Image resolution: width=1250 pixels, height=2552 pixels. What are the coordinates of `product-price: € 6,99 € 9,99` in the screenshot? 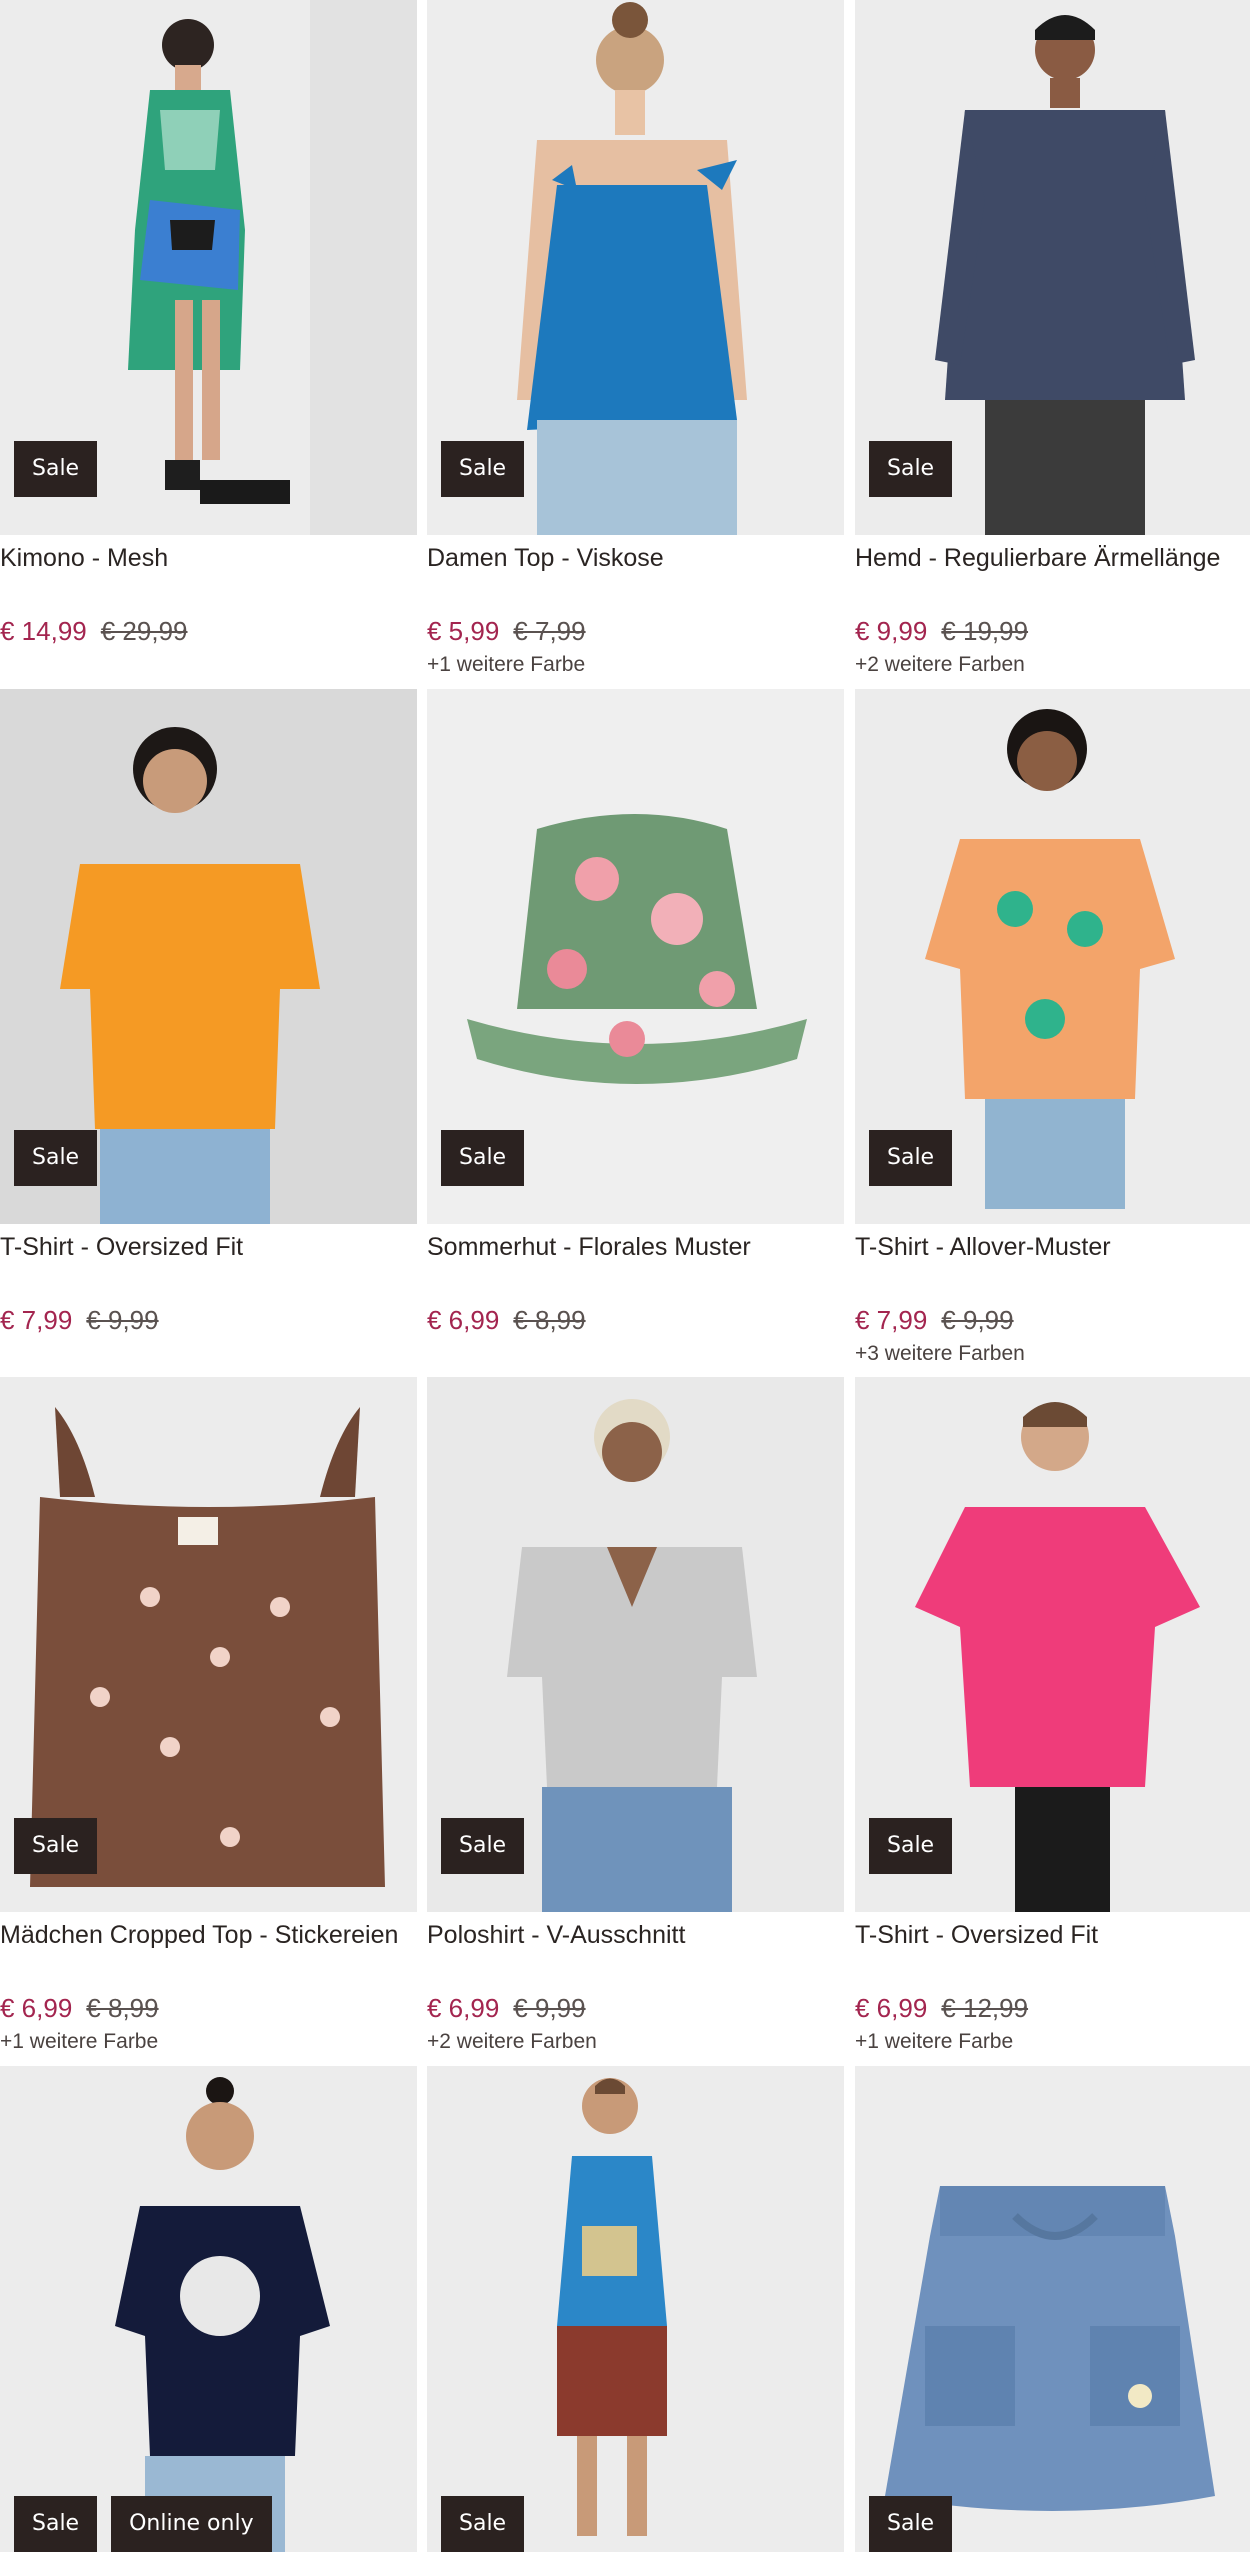 It's located at (635, 2008).